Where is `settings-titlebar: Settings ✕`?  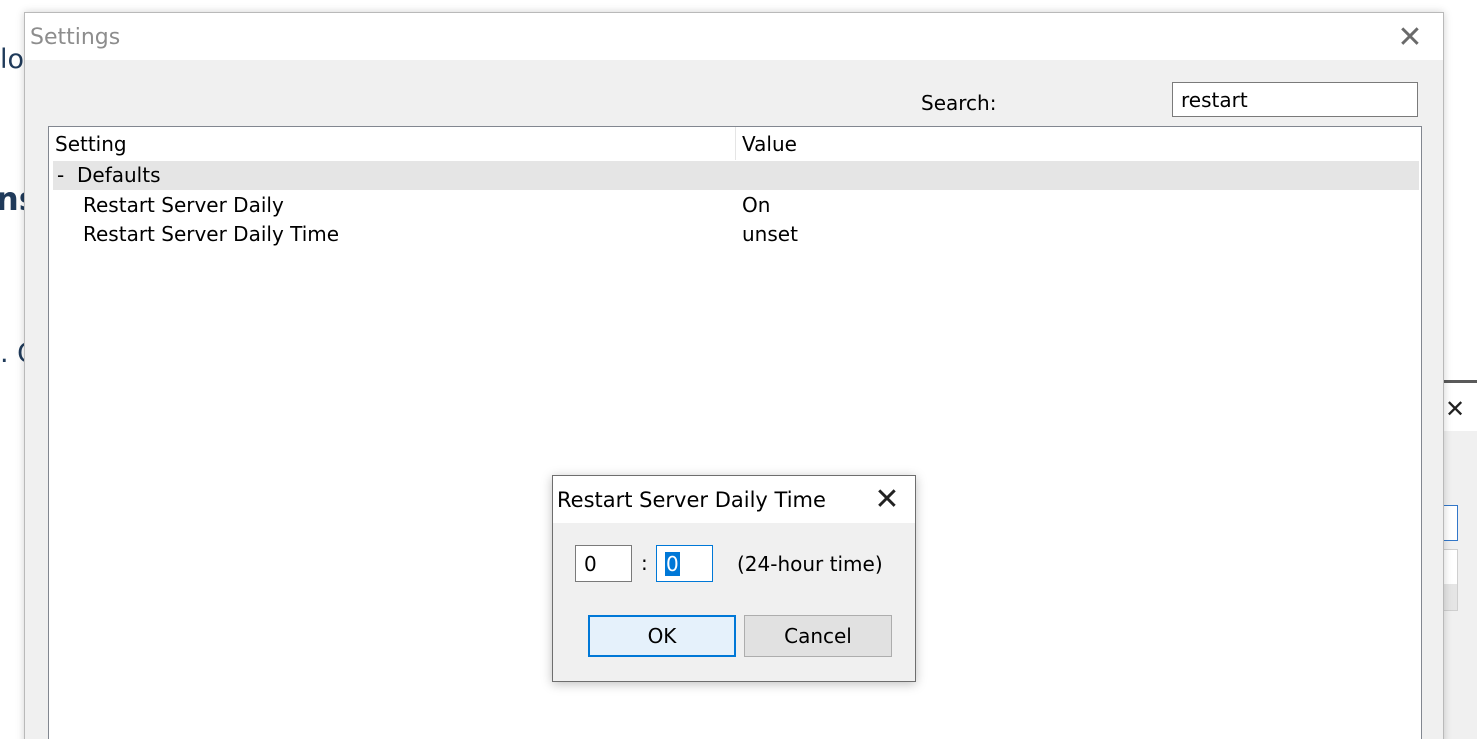
settings-titlebar: Settings ✕ is located at coordinates (734, 36).